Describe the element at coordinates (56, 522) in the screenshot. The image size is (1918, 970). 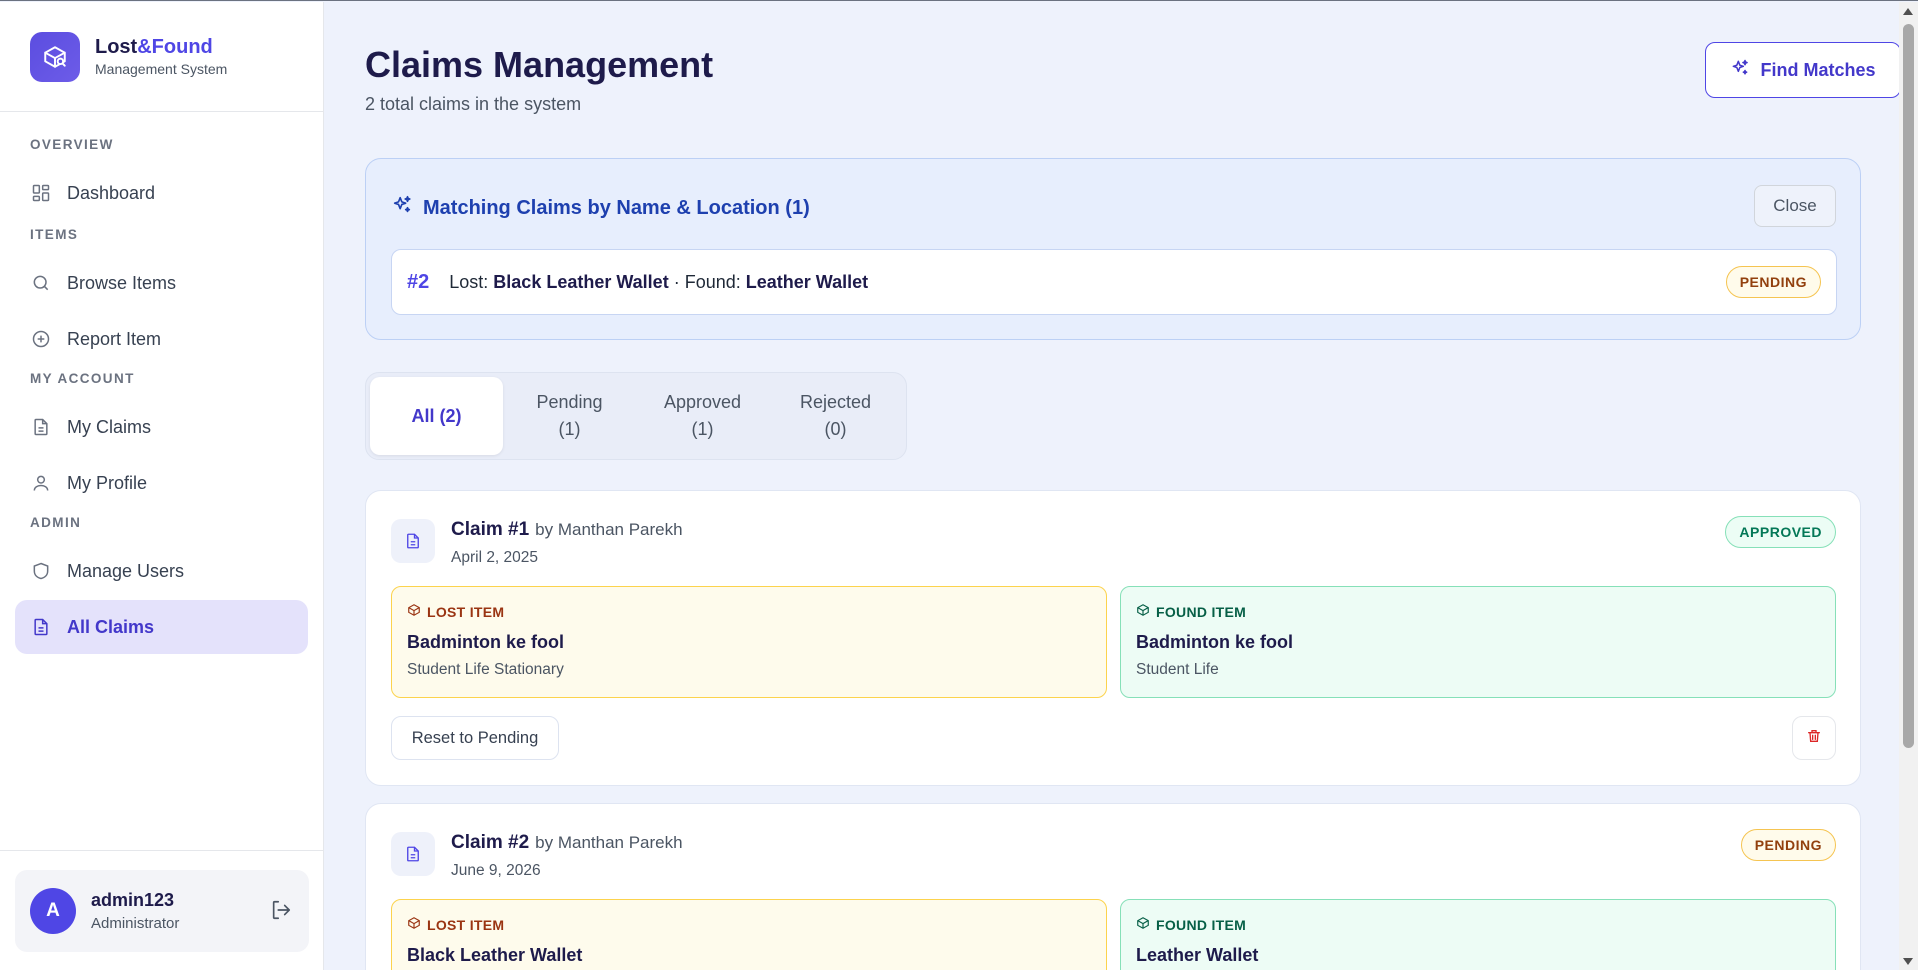
I see `section-admin: ADMIN` at that location.